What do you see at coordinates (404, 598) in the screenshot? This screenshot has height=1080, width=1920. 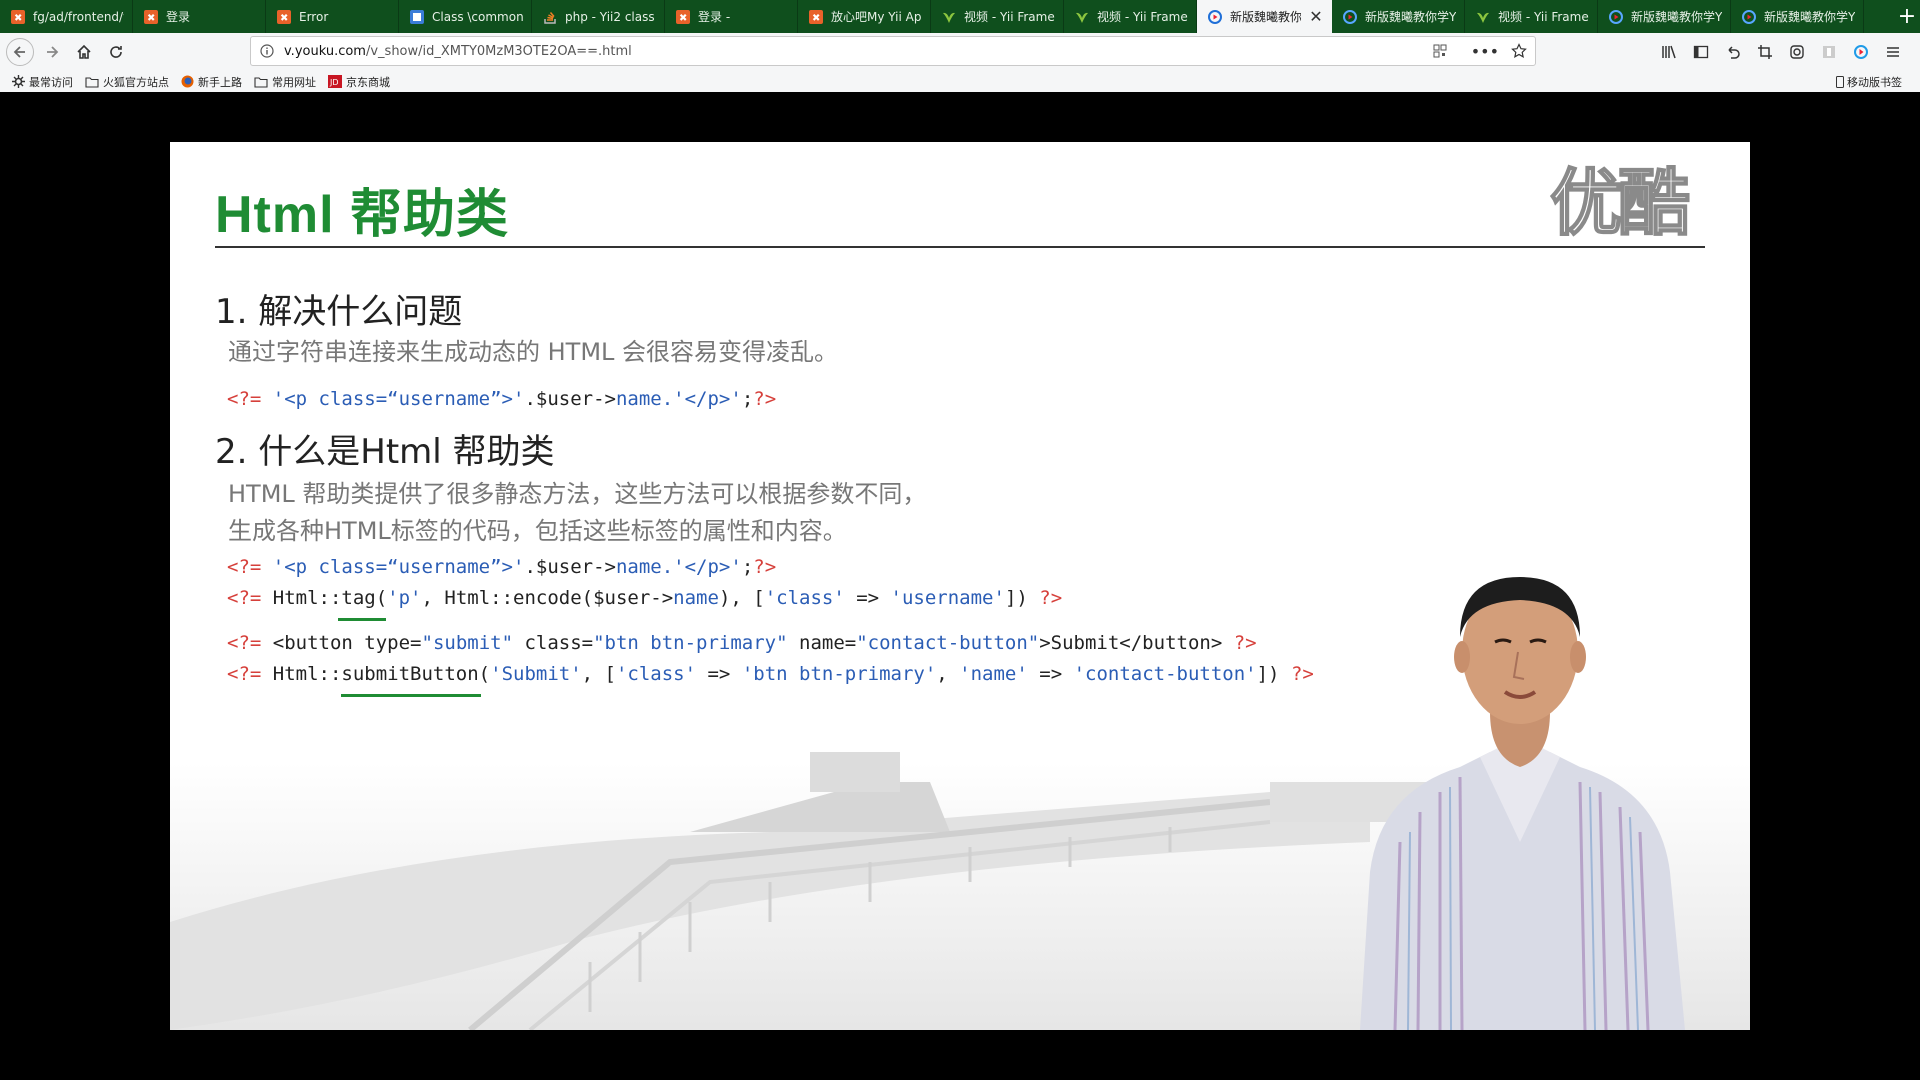 I see `code-string: 'p'` at bounding box center [404, 598].